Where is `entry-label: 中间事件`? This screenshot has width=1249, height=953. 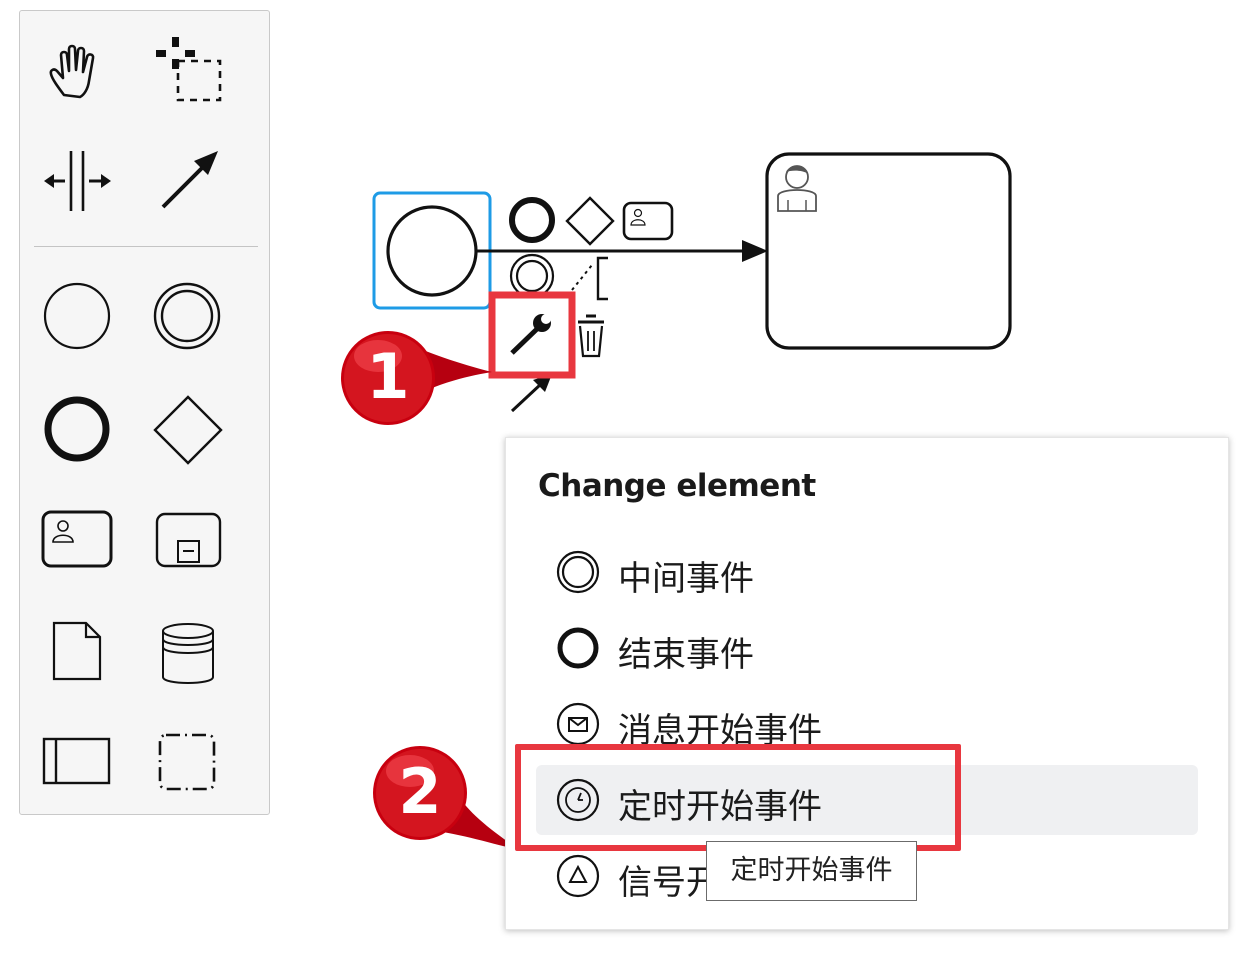 entry-label: 中间事件 is located at coordinates (686, 579).